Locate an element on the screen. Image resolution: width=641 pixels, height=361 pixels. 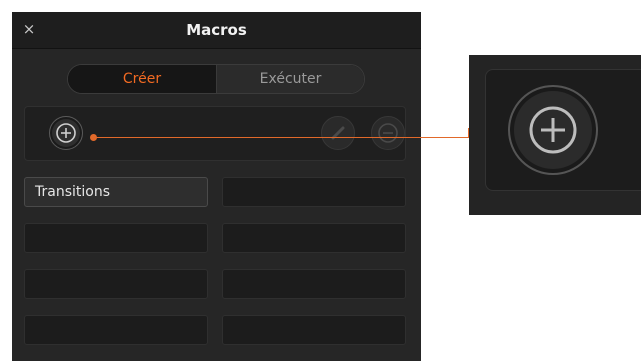
macro-slot-1: Transitions is located at coordinates (116, 192).